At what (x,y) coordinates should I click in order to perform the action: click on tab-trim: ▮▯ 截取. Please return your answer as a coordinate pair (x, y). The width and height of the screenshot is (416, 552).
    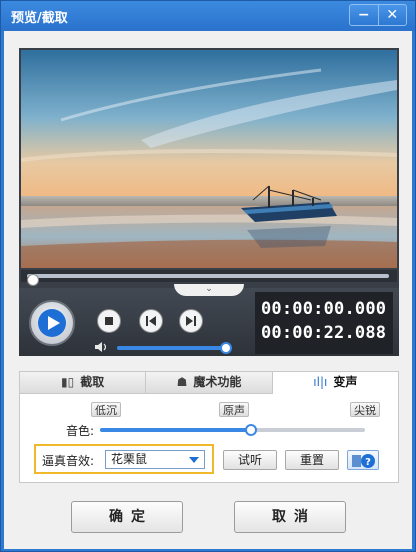
    Looking at the image, I should click on (83, 383).